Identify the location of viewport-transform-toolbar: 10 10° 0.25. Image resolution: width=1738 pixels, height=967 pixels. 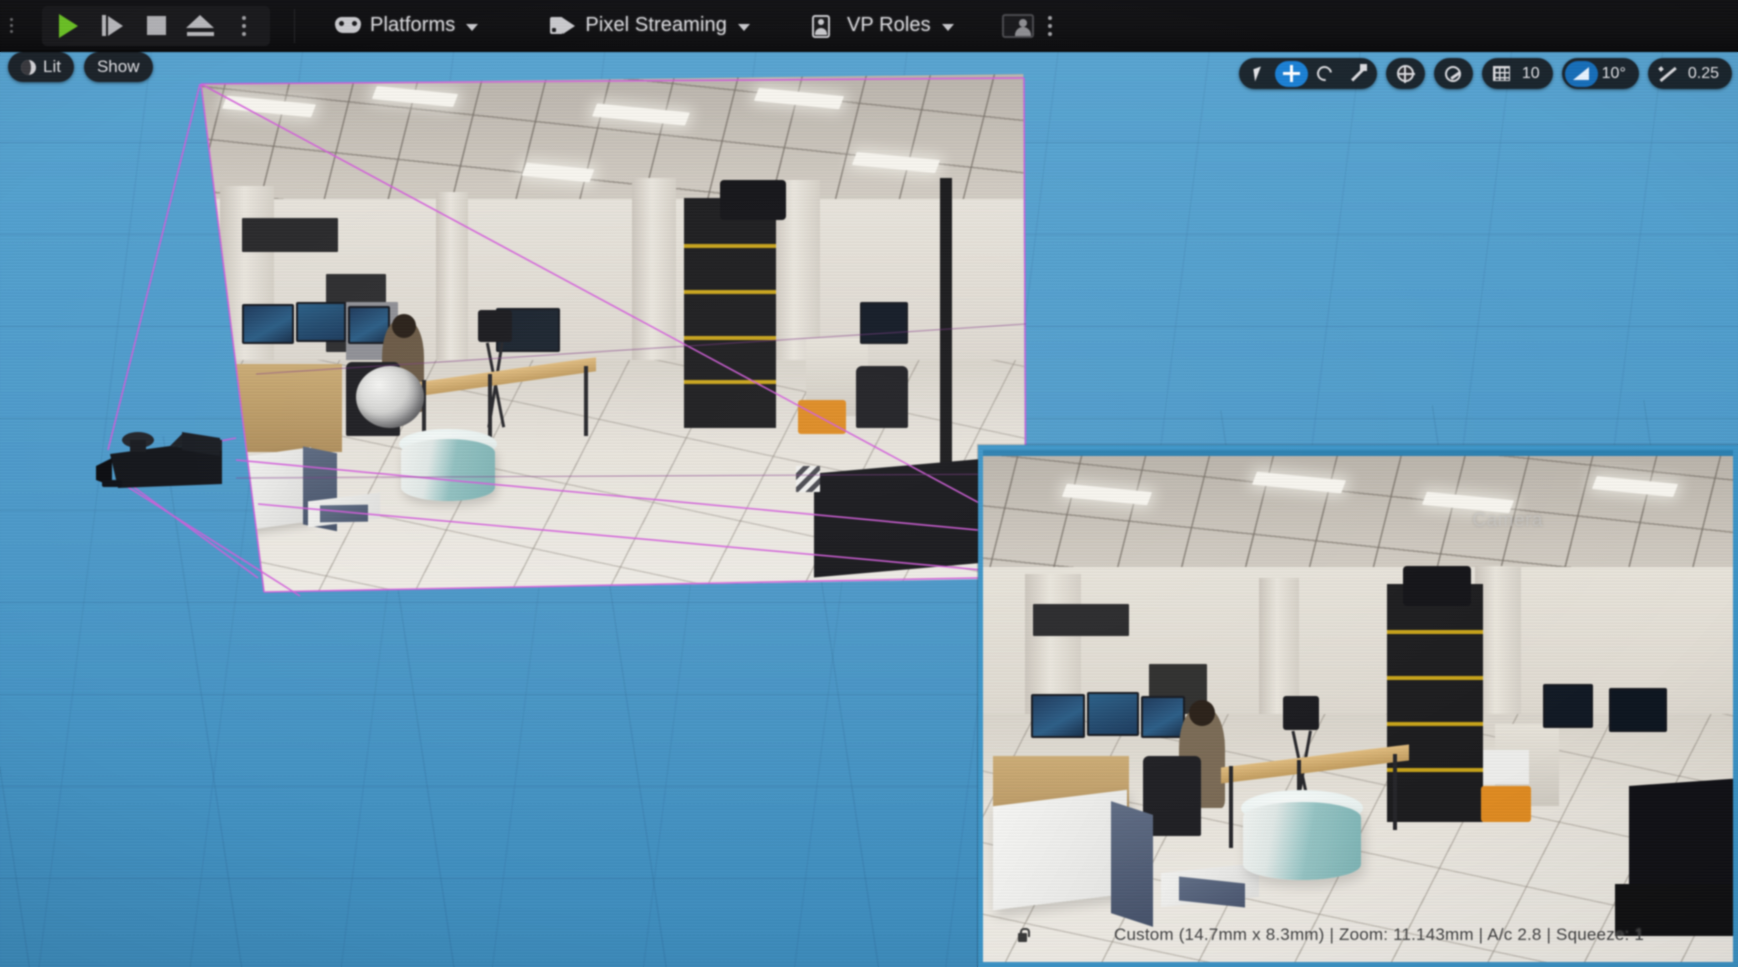
(1485, 73).